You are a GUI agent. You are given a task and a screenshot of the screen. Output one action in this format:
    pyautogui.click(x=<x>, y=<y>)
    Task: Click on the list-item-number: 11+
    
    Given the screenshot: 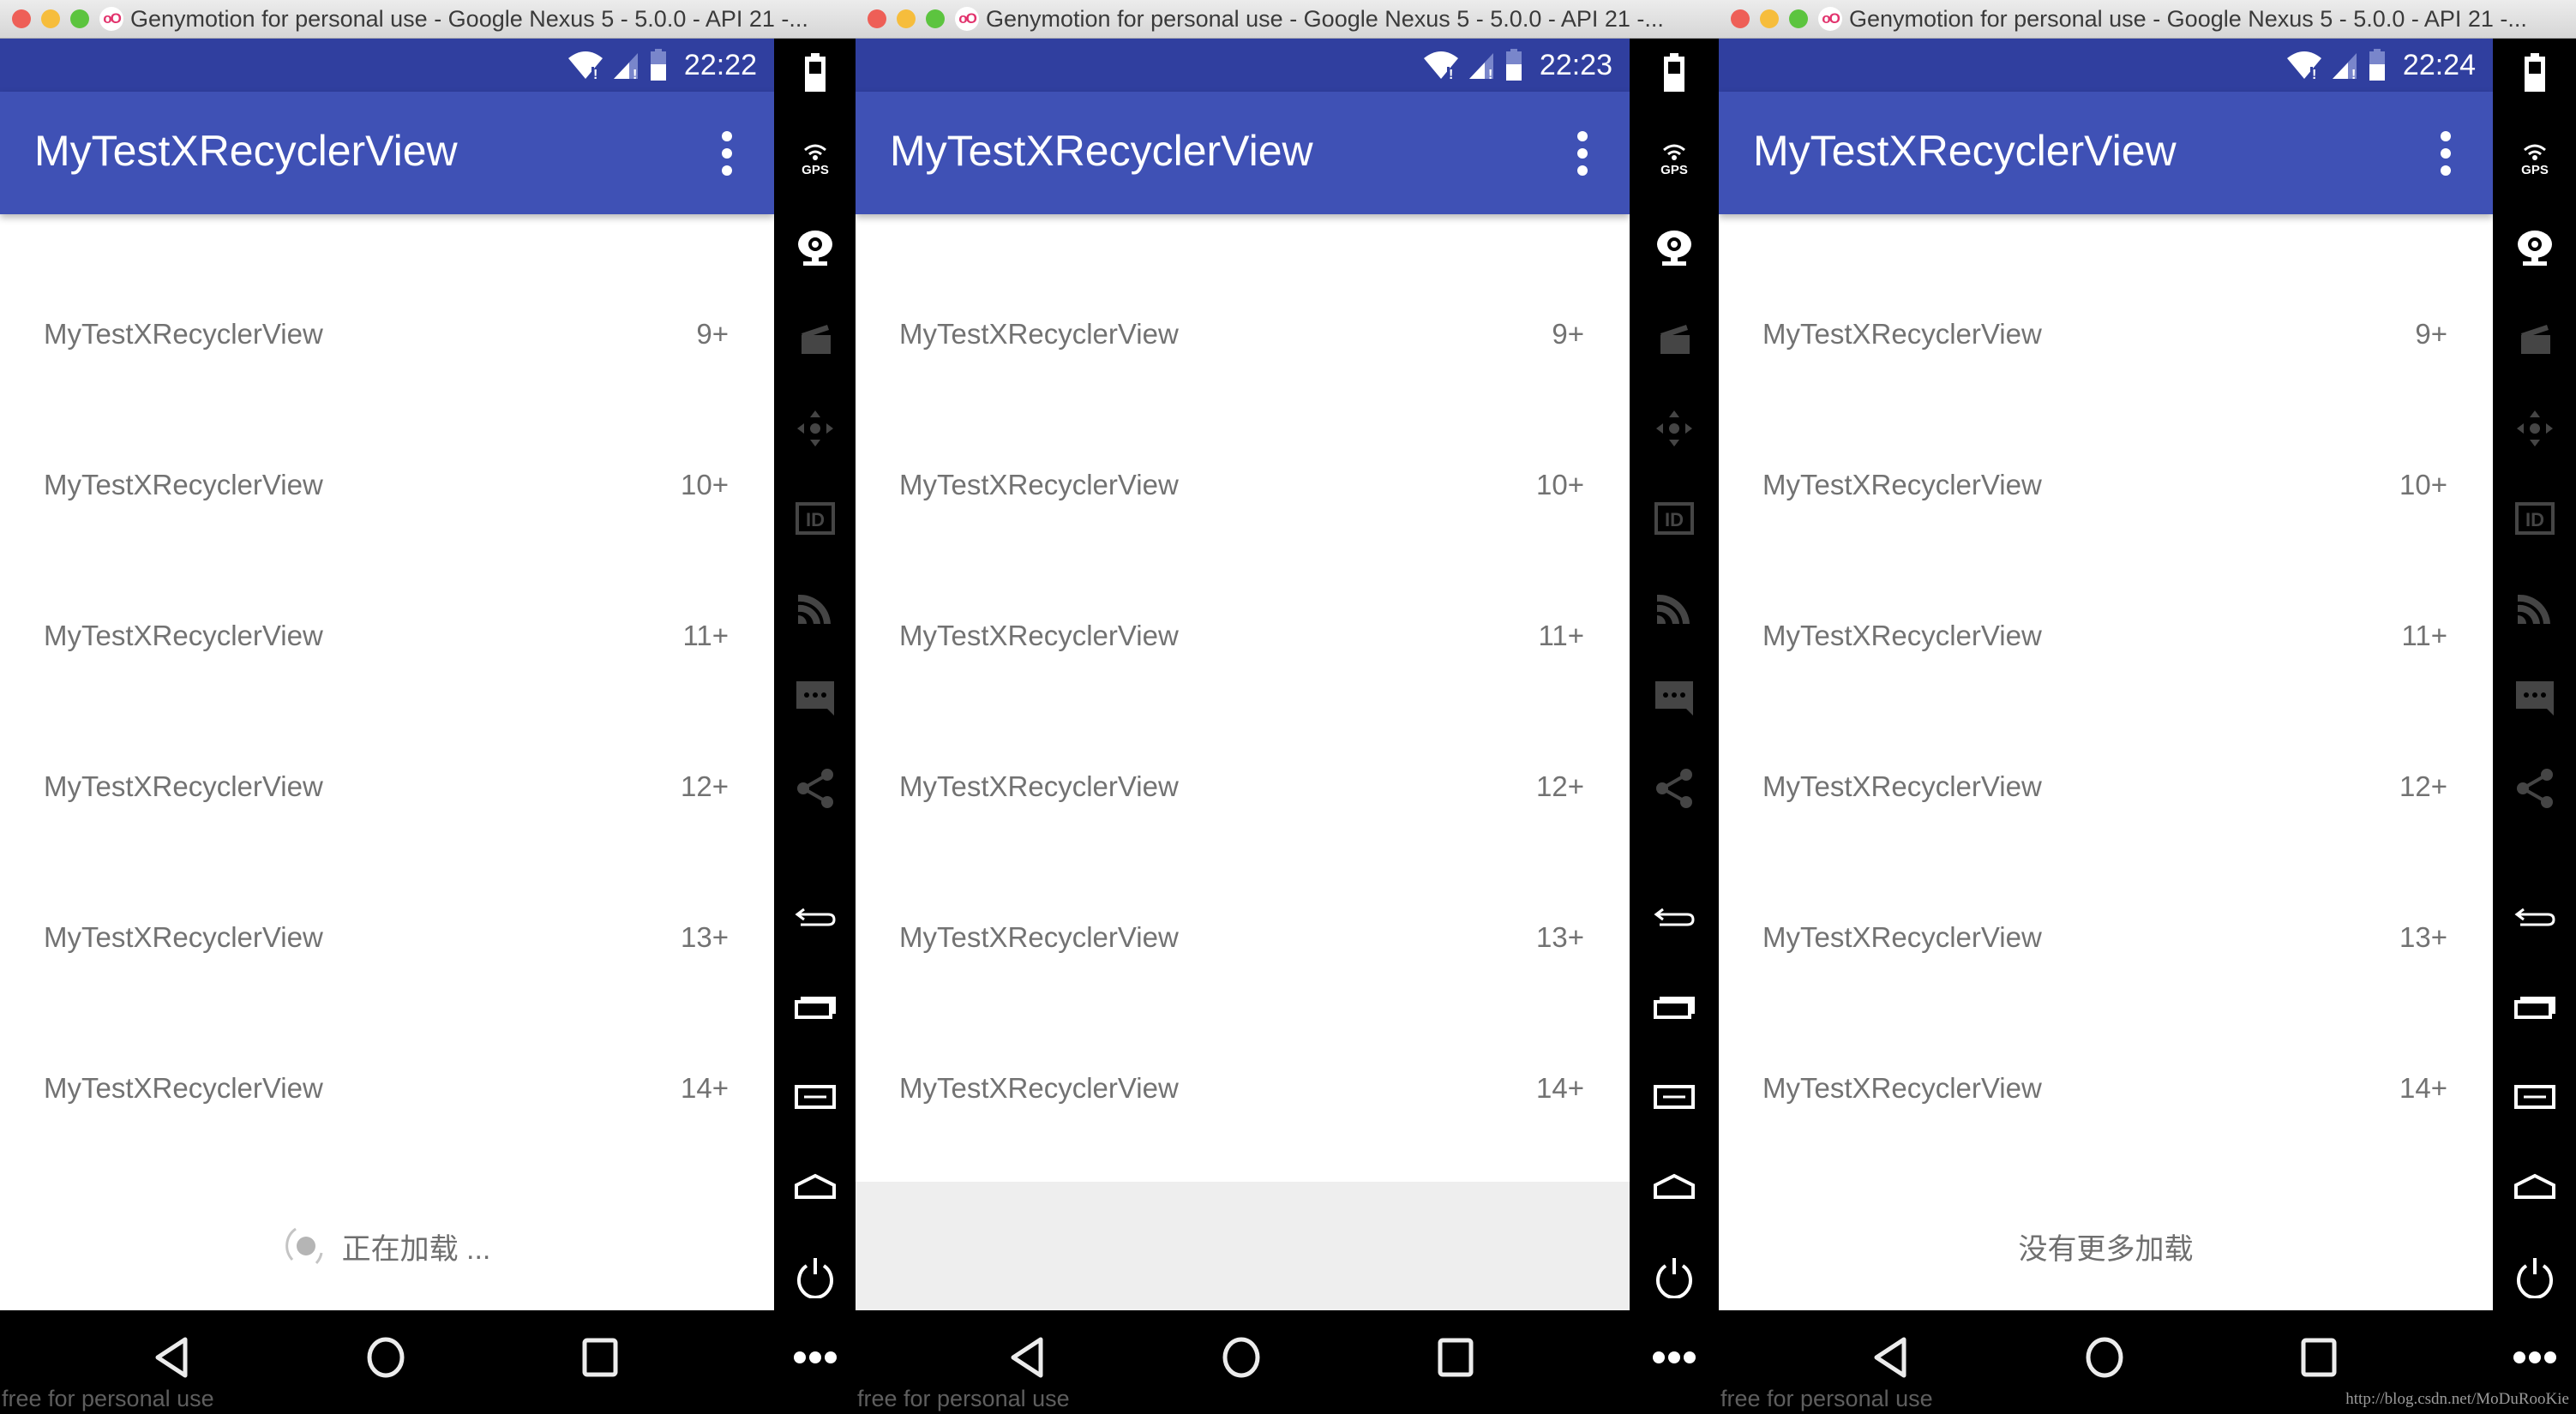 What is the action you would take?
    pyautogui.click(x=705, y=635)
    